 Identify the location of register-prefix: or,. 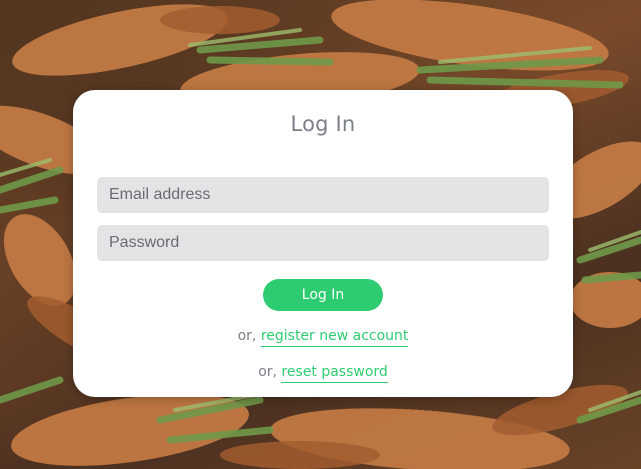
(249, 336).